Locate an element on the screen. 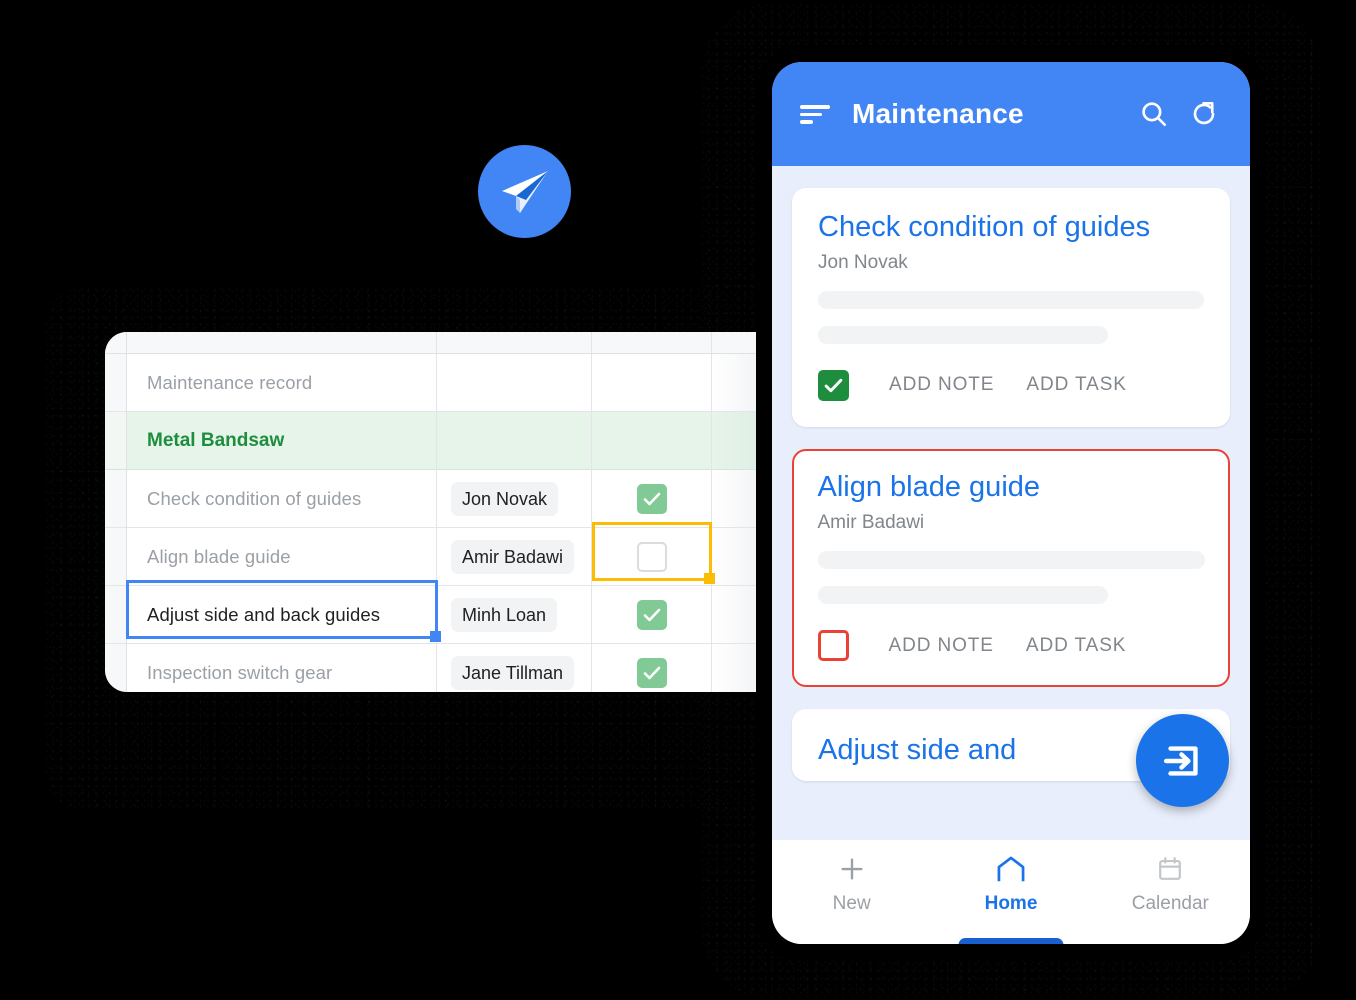  cell-group-name: Metal Bandsaw is located at coordinates (282, 441).